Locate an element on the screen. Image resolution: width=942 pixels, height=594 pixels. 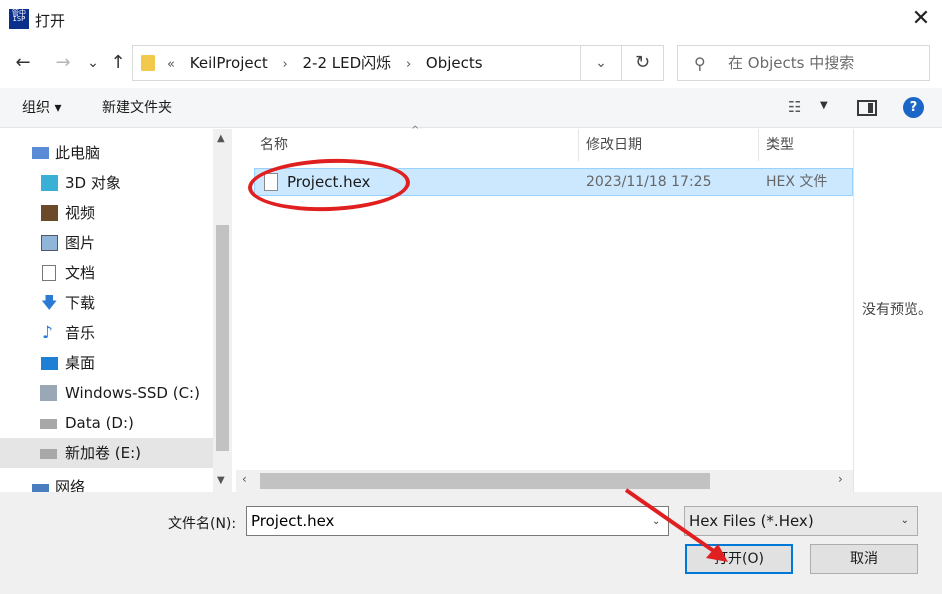
desktop-icon is located at coordinates (49, 363).